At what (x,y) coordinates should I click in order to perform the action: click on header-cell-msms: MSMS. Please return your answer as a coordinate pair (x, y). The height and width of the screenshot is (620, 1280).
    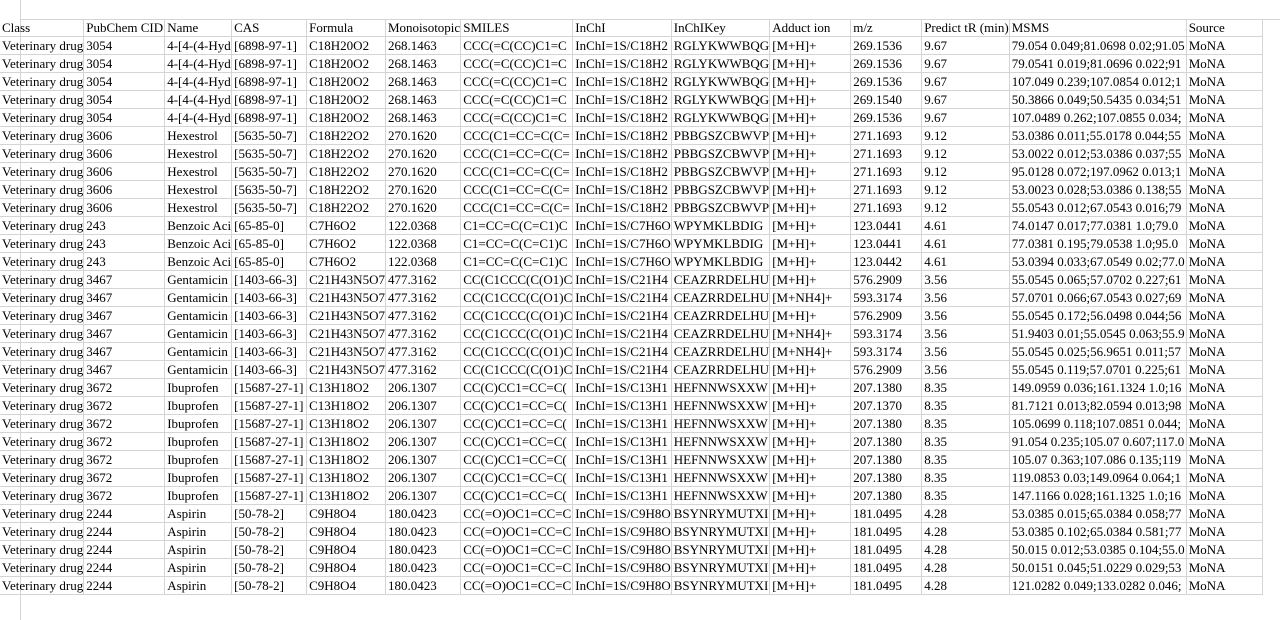
    Looking at the image, I should click on (1098, 28).